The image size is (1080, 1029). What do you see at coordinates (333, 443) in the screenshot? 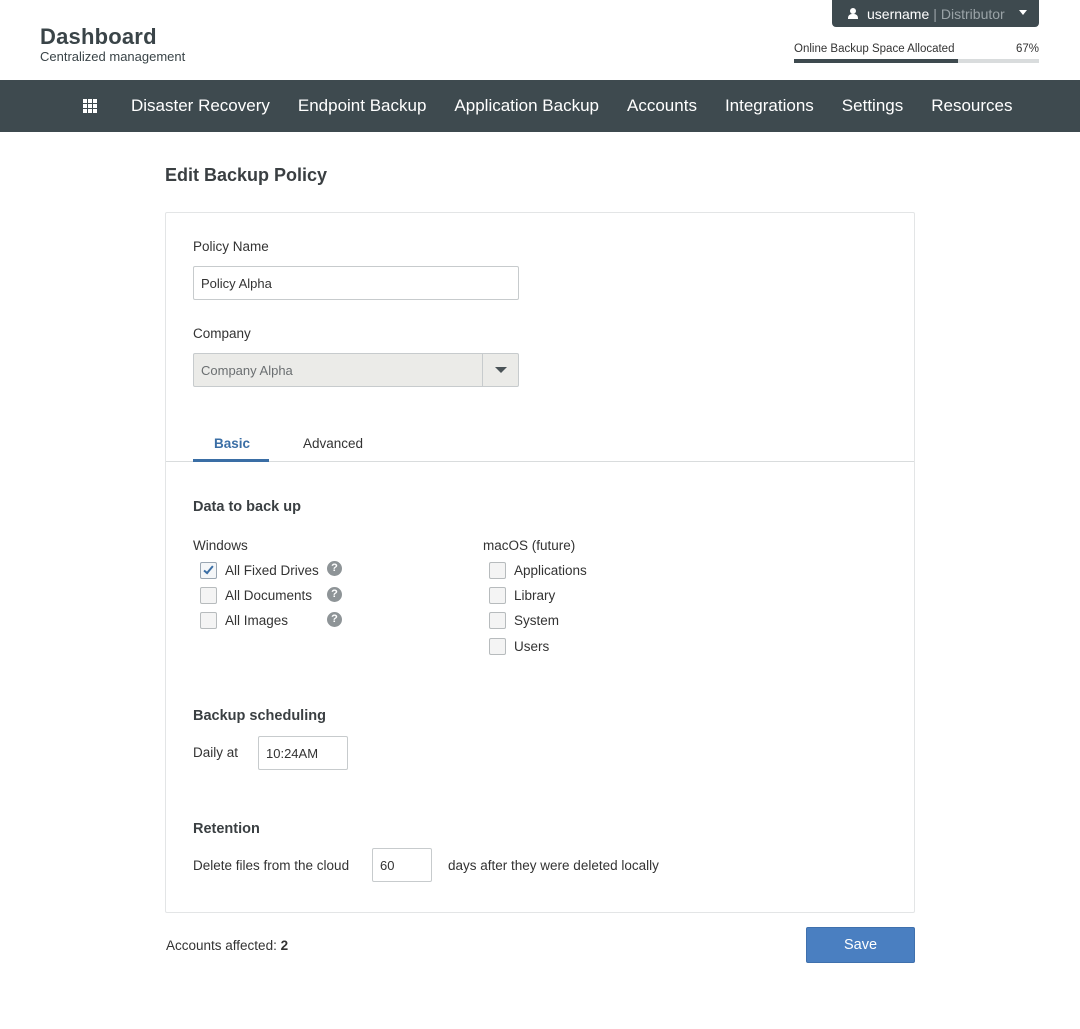
I see `tab-advanced: Advanced` at bounding box center [333, 443].